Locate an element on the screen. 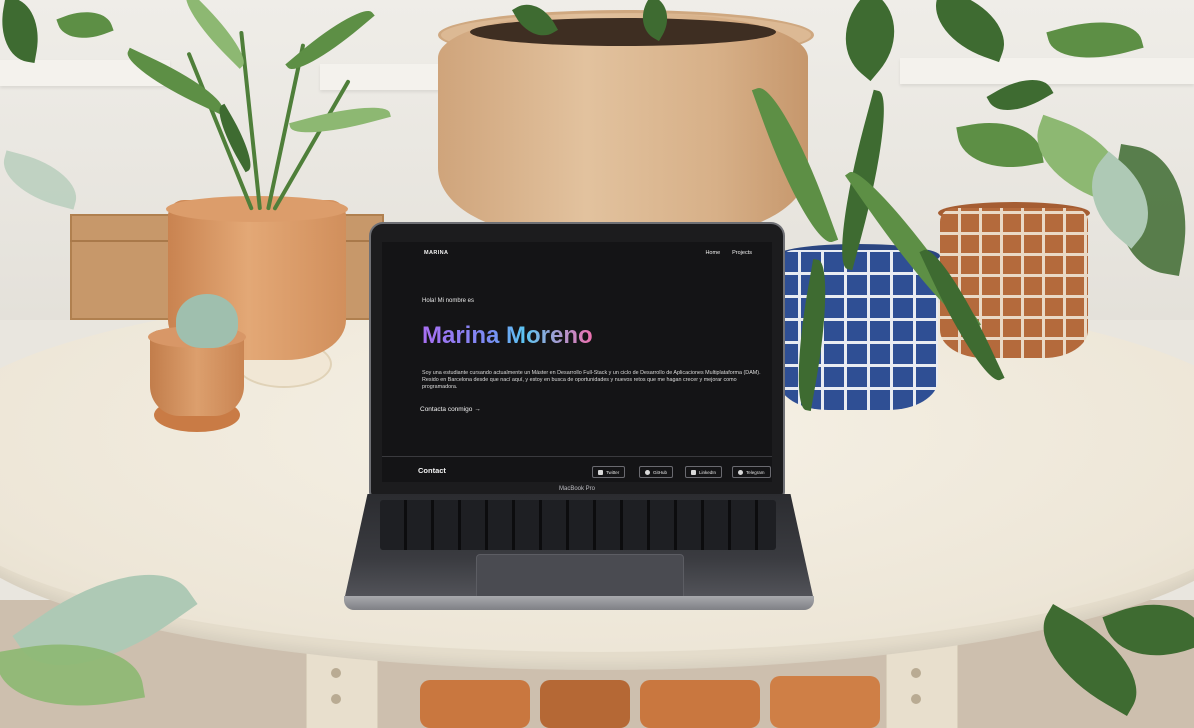 The image size is (1194, 728). telegram-label: Telegram is located at coordinates (755, 472).